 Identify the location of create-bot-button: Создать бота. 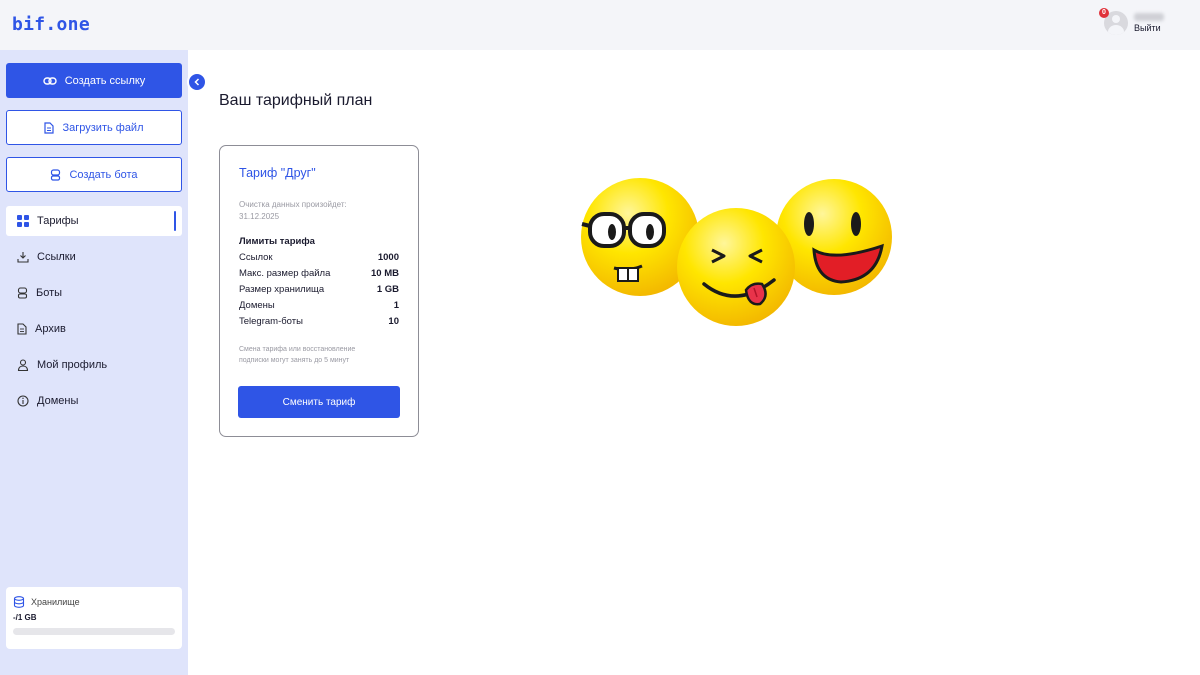
(94, 174).